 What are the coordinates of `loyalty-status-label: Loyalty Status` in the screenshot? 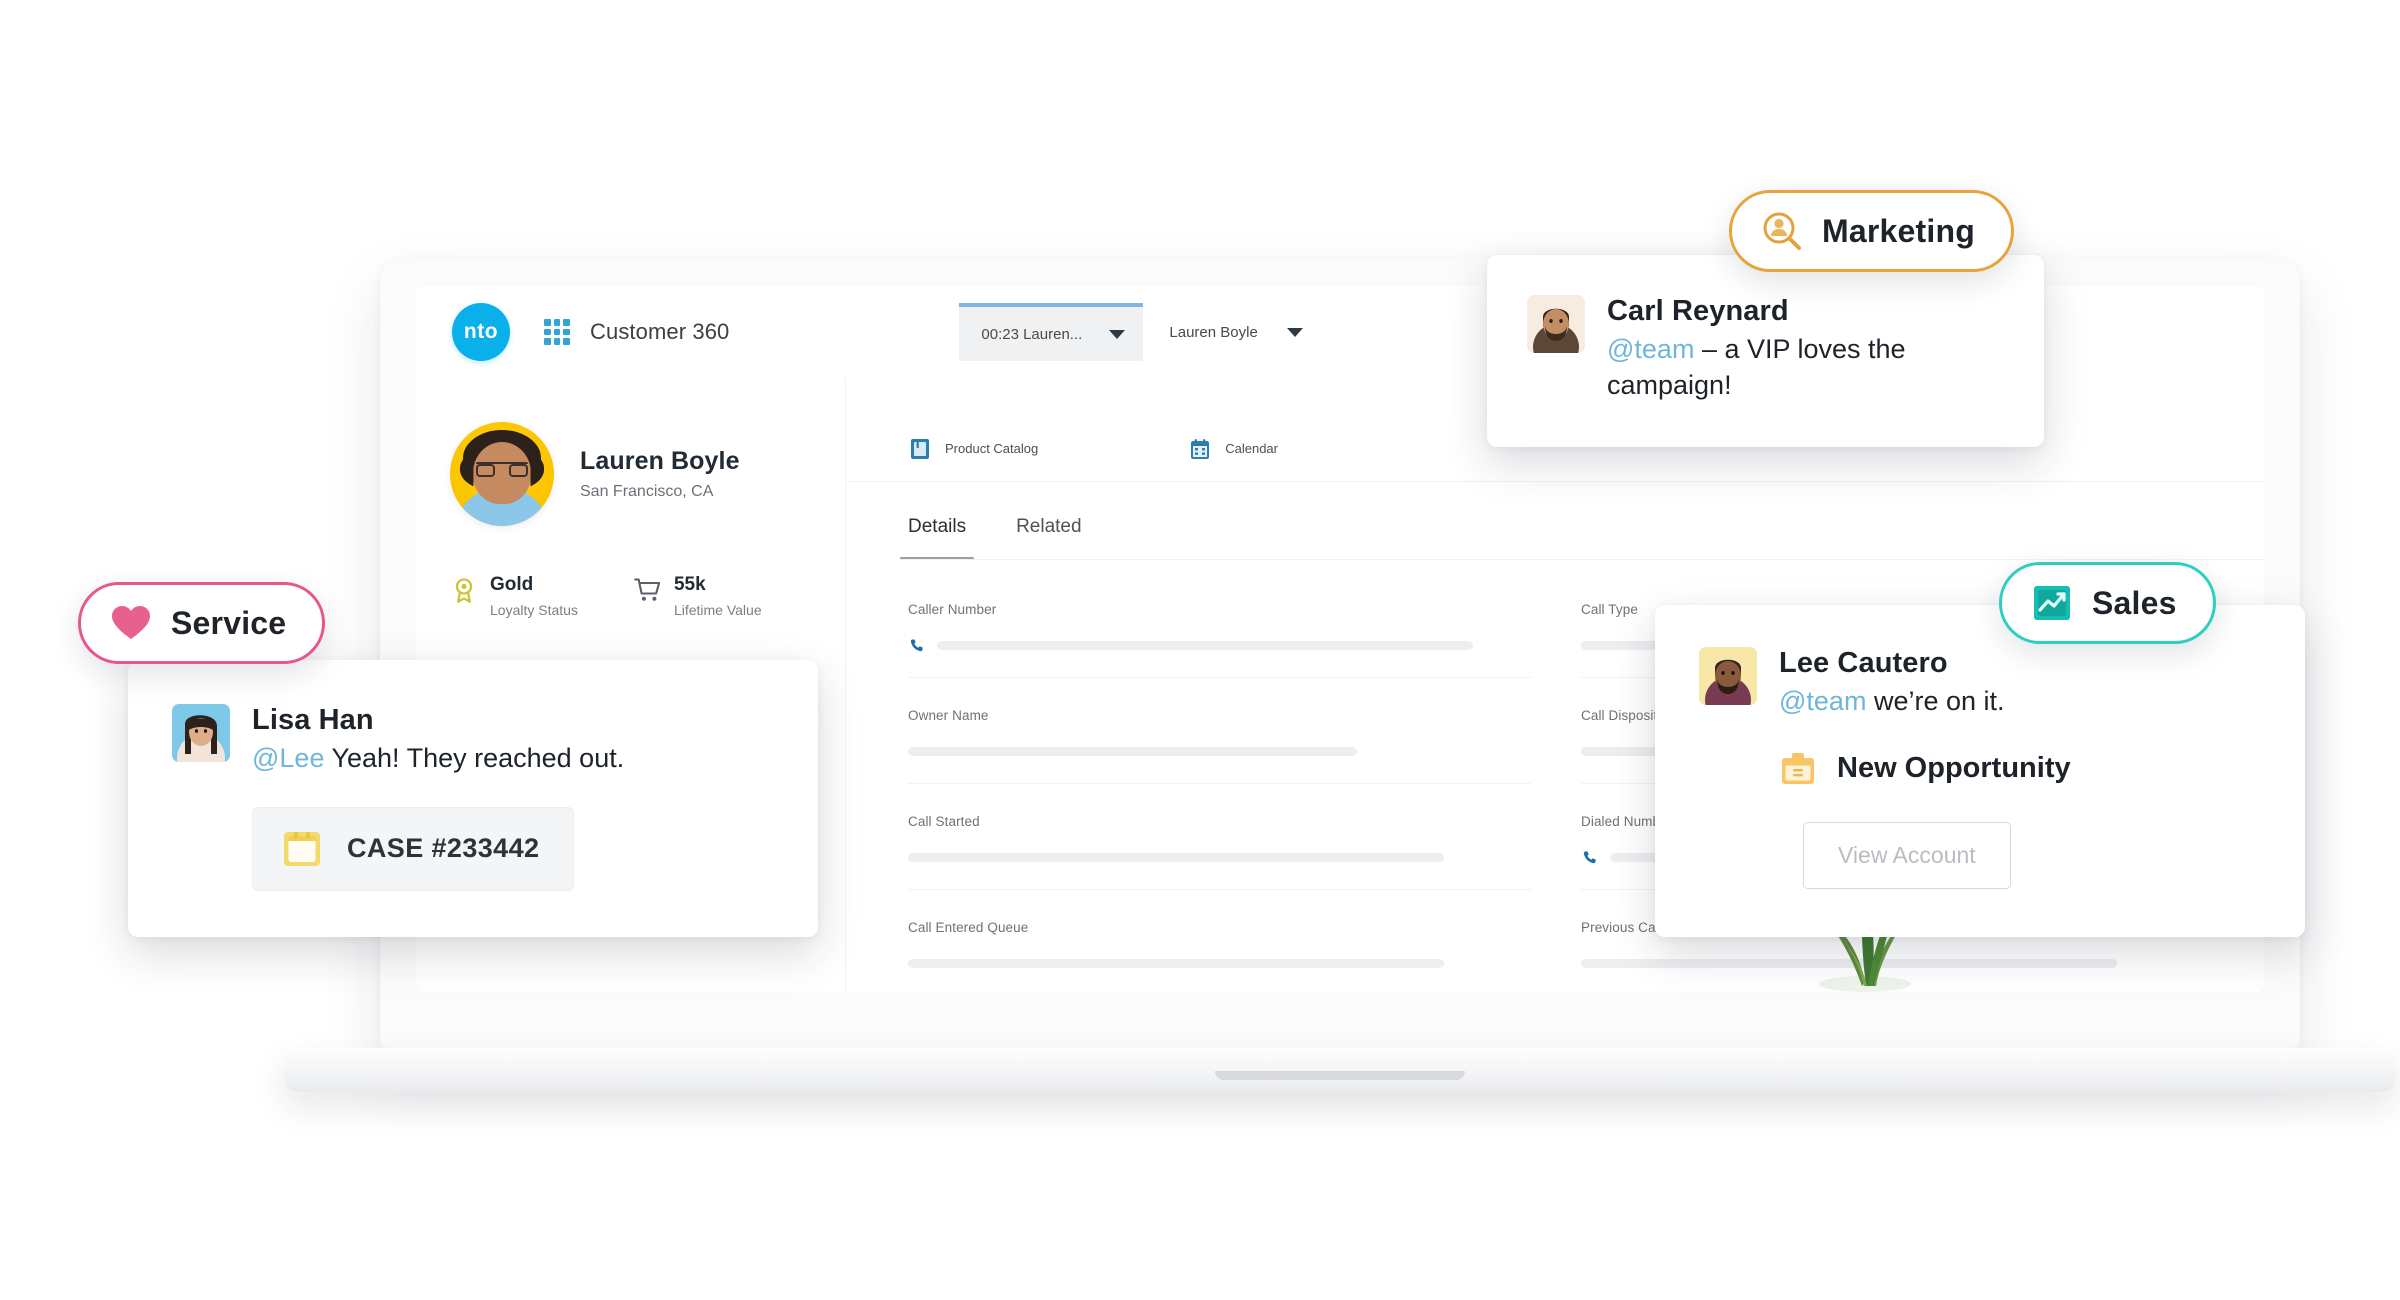 It's located at (534, 610).